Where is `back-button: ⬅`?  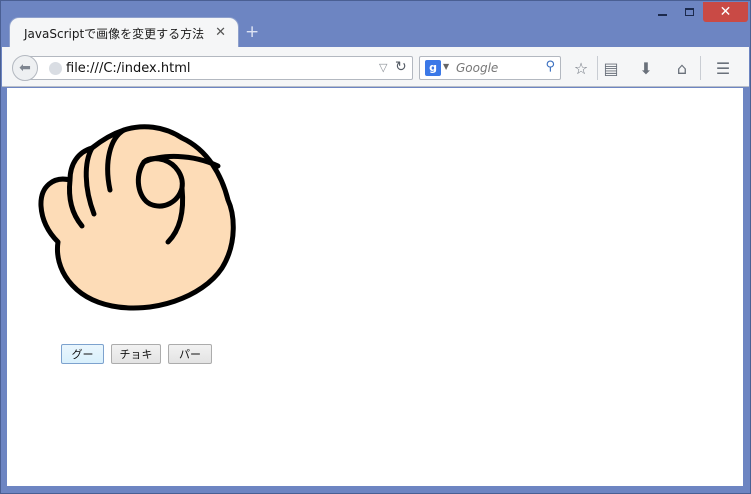 back-button: ⬅ is located at coordinates (25, 68).